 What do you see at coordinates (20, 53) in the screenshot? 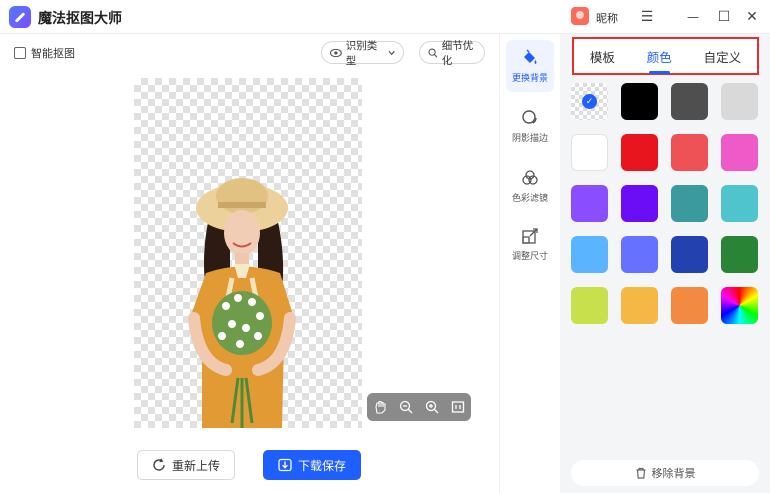
I see `home-icon` at bounding box center [20, 53].